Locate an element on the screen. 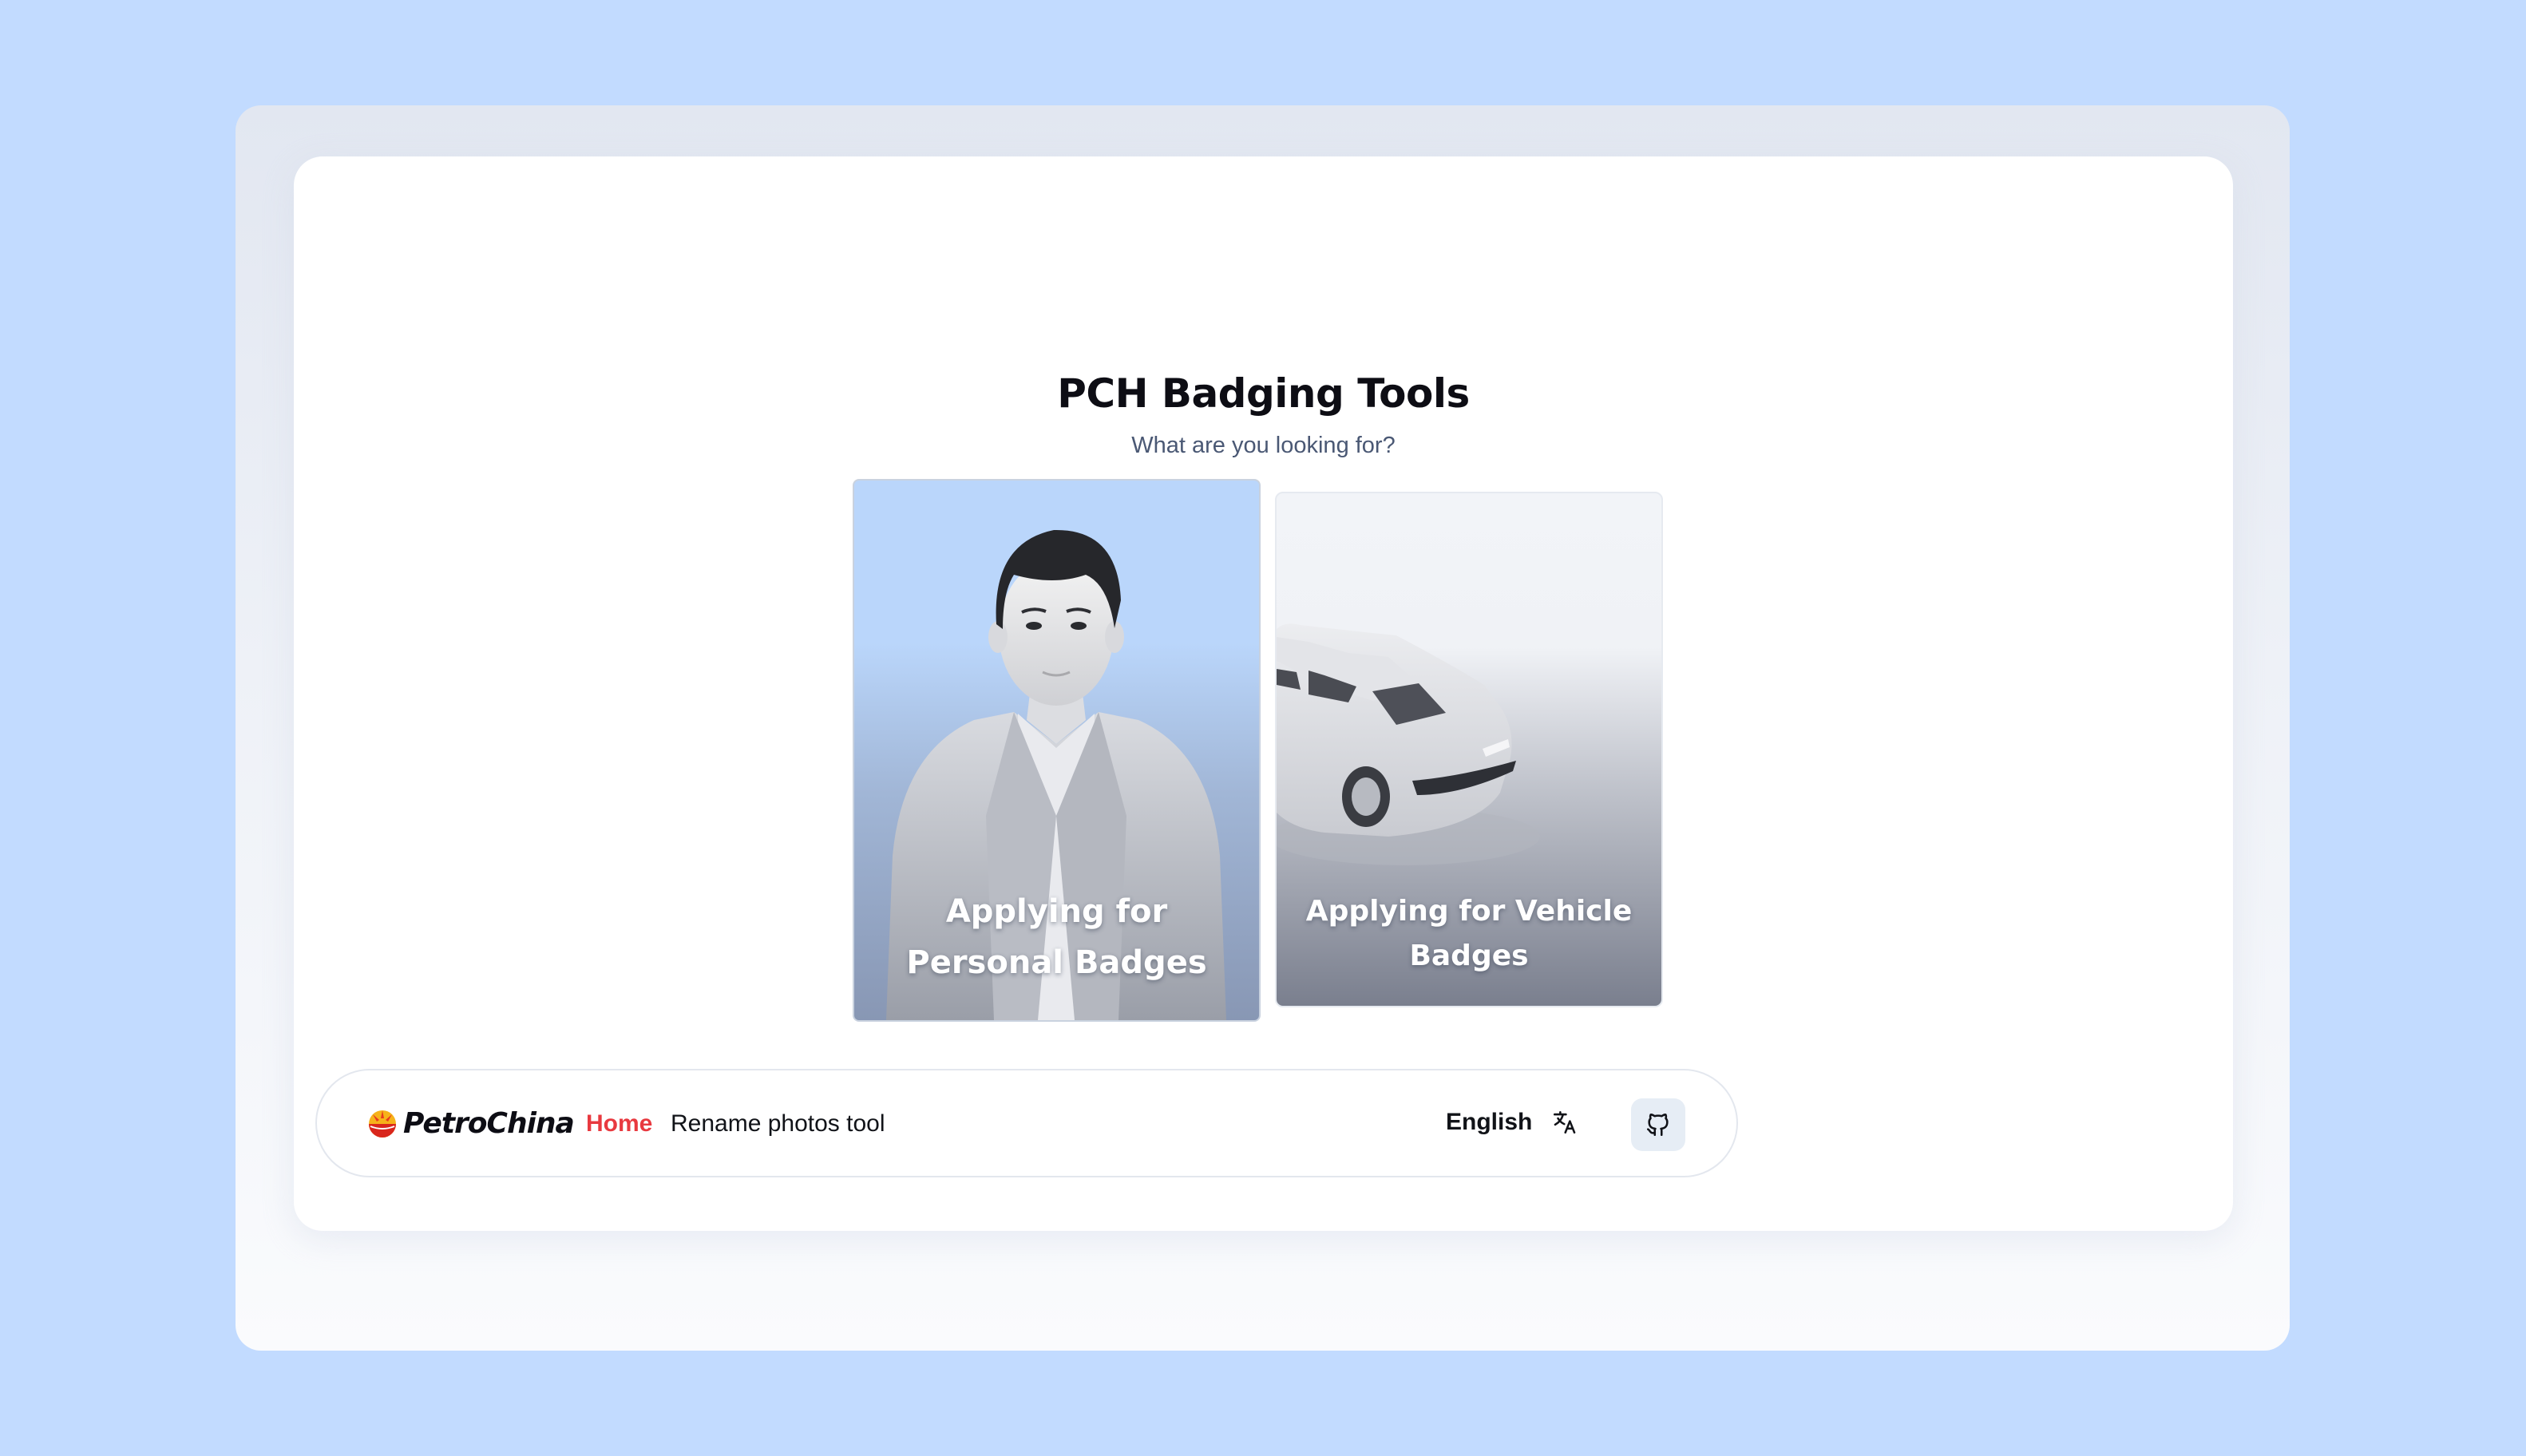 The width and height of the screenshot is (2526, 1456). language-label: English is located at coordinates (1490, 1122).